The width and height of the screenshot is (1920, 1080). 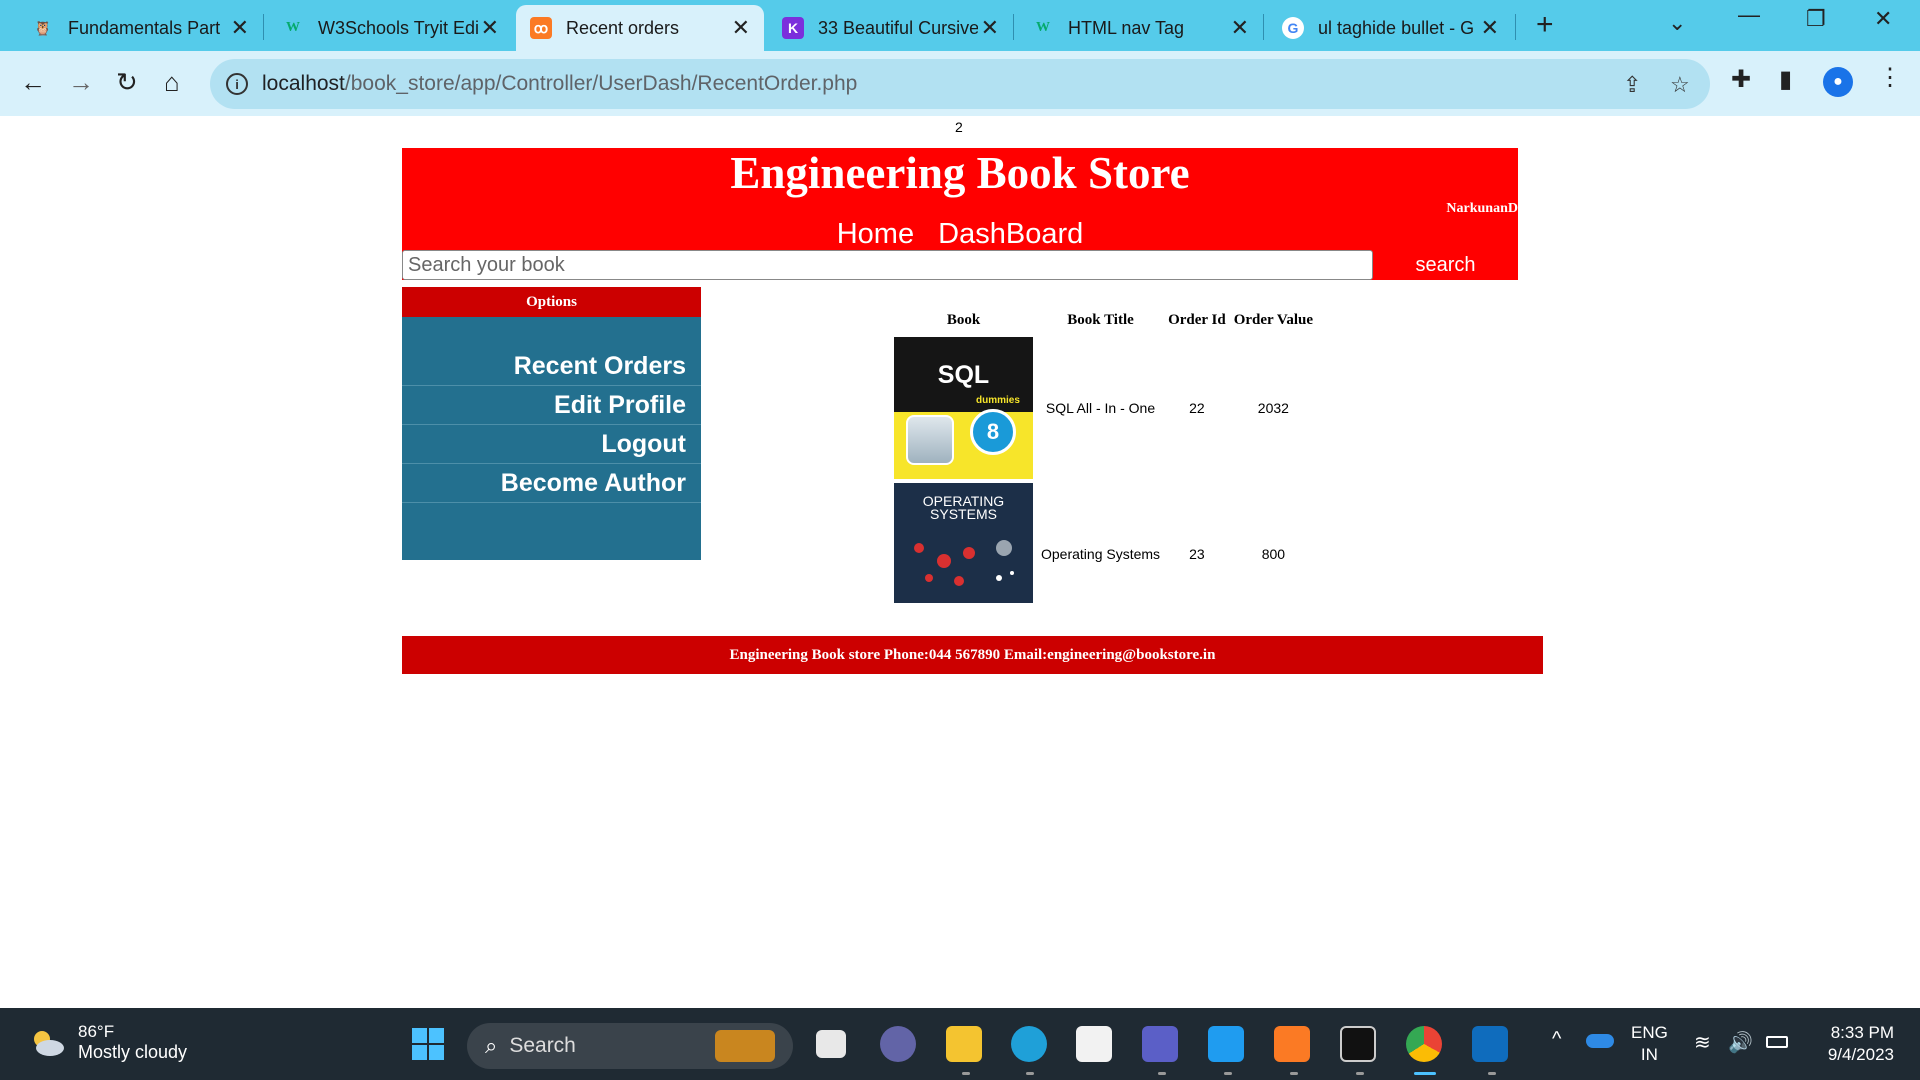 I want to click on outlook-icon, so click(x=1490, y=1044).